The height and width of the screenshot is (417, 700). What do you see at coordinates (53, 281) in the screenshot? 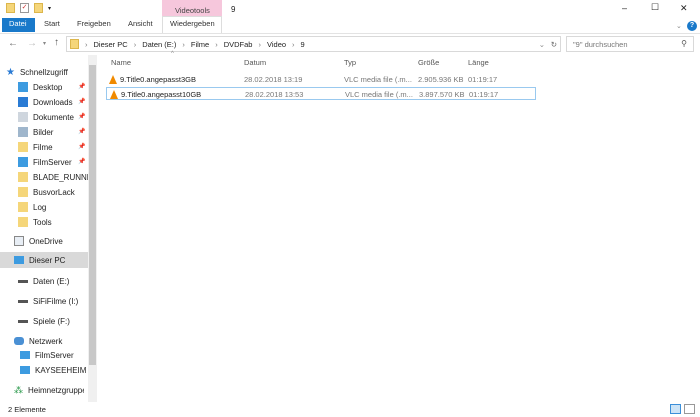
I see `sidebar-item-drive-daten: Daten (E:)` at bounding box center [53, 281].